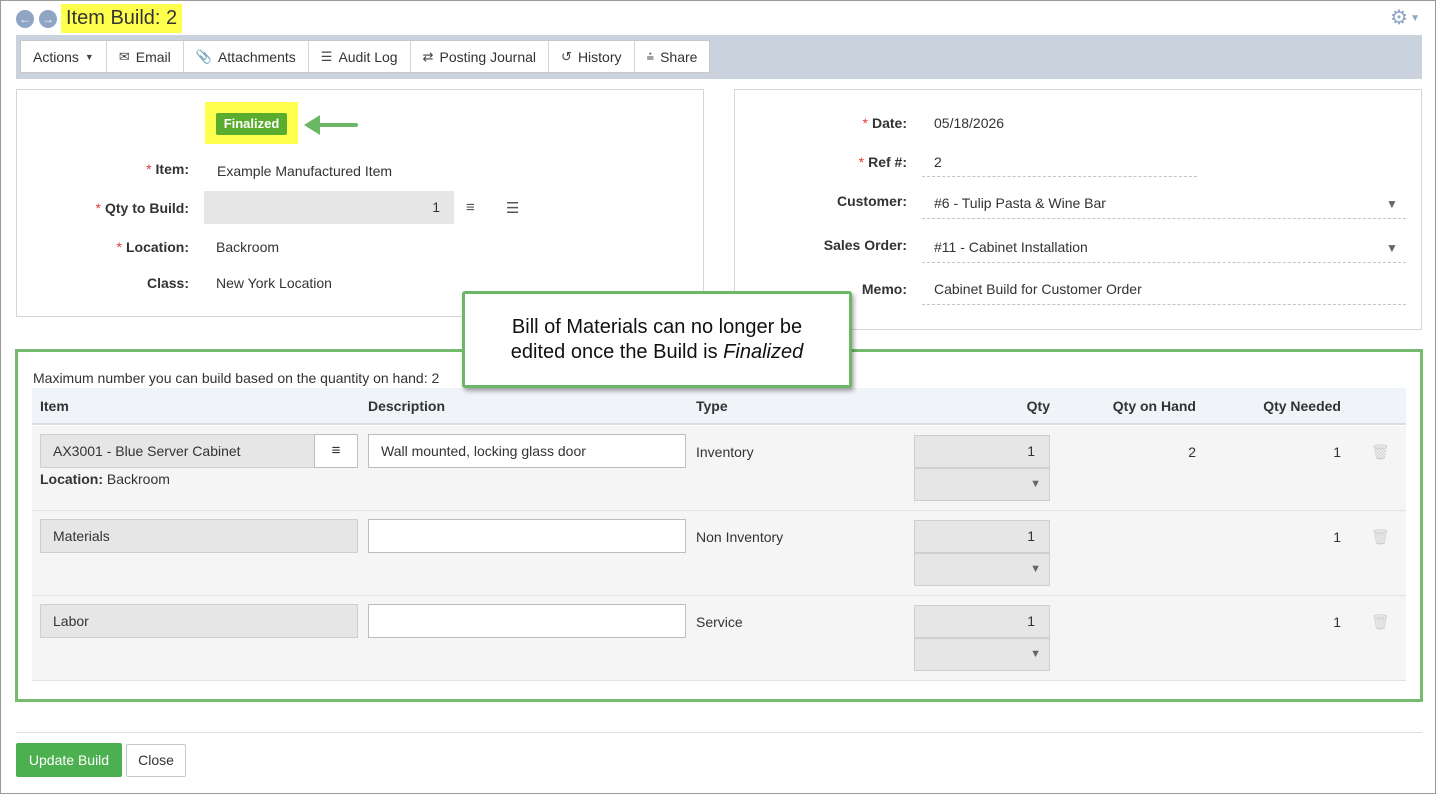 The height and width of the screenshot is (794, 1436). I want to click on audit-log-button: ☰ Audit Log, so click(360, 56).